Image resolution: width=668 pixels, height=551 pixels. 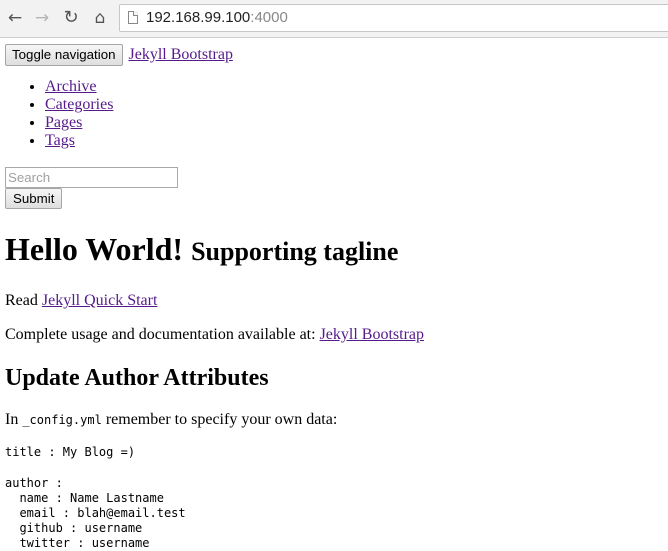 I want to click on nav-item: Categories, so click(x=355, y=105).